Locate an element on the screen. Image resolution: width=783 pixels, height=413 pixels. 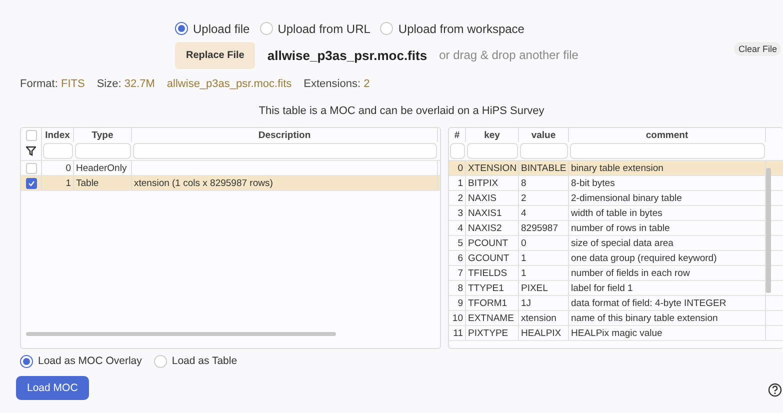
drop-hint: or drag & drop another file is located at coordinates (508, 55).